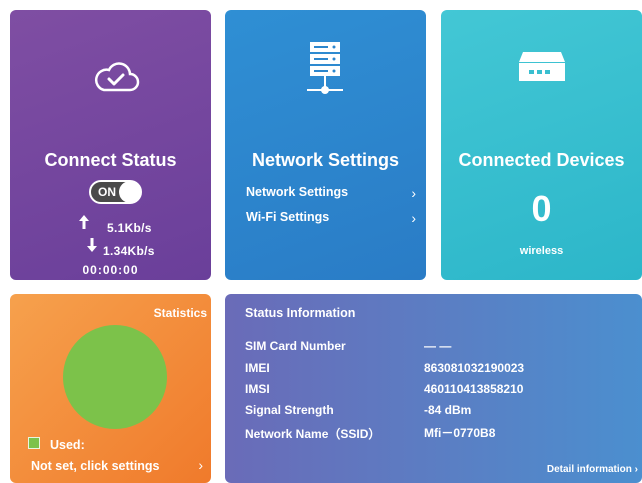 The height and width of the screenshot is (483, 642). Describe the element at coordinates (95, 466) in the screenshot. I see `set-usage-link-label: Not set, click settings` at that location.